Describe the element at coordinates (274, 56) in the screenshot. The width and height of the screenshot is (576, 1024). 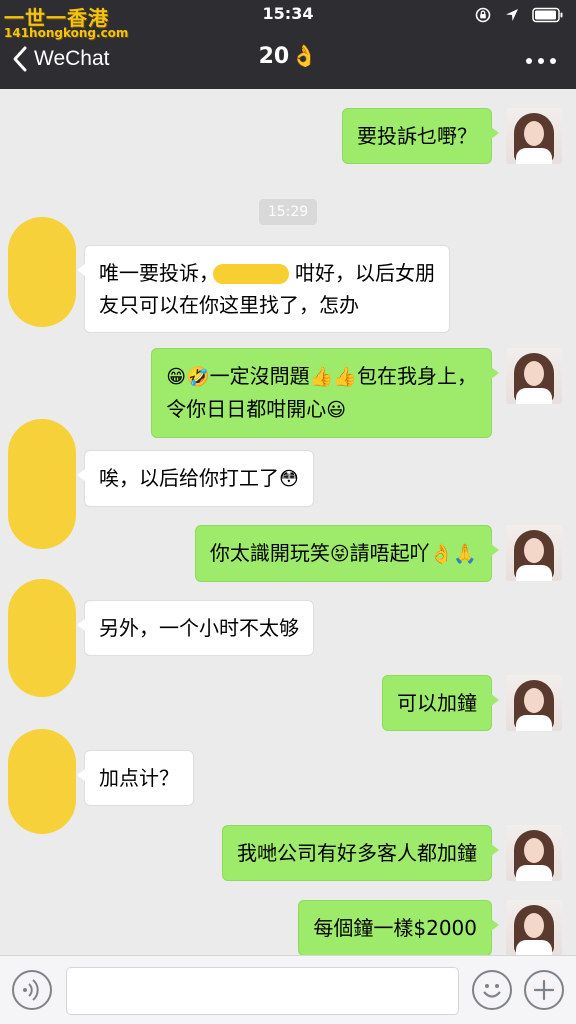
I see `chat-title-text: 20` at that location.